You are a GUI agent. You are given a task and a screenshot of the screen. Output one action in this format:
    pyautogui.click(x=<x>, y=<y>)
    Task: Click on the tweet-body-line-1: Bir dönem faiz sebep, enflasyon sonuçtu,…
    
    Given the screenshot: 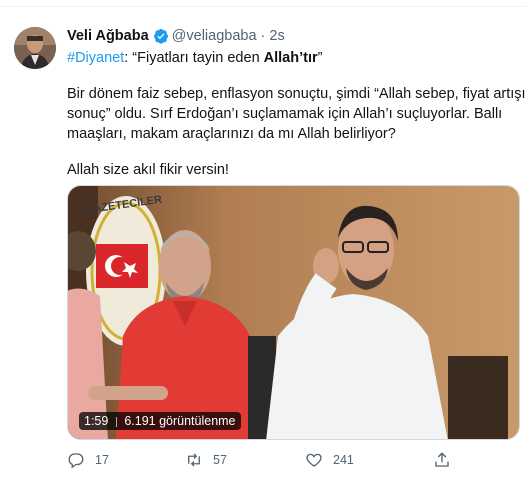 What is the action you would take?
    pyautogui.click(x=296, y=94)
    